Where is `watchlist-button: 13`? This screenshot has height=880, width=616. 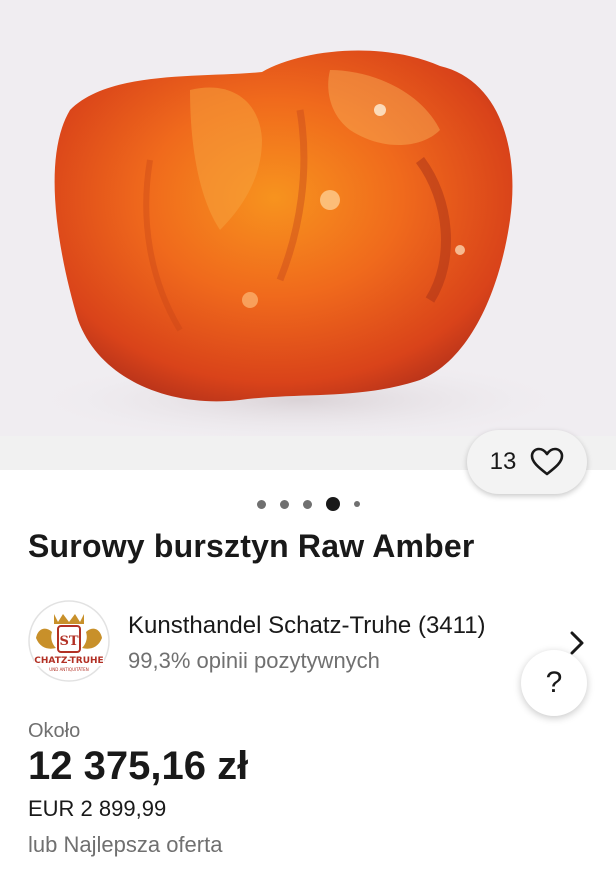 watchlist-button: 13 is located at coordinates (527, 462).